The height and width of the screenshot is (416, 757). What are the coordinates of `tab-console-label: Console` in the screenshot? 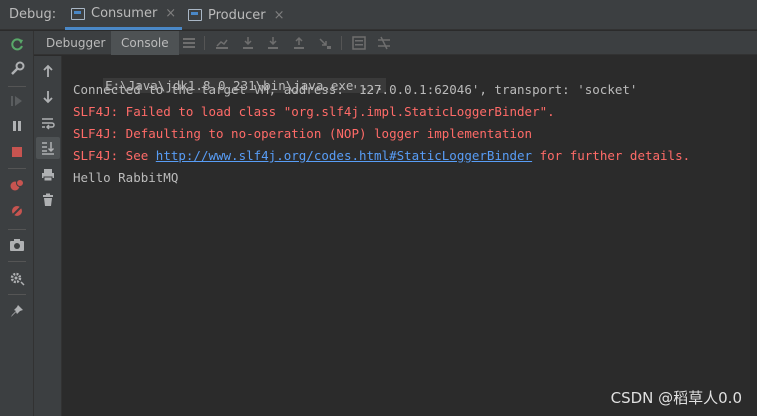 It's located at (145, 43).